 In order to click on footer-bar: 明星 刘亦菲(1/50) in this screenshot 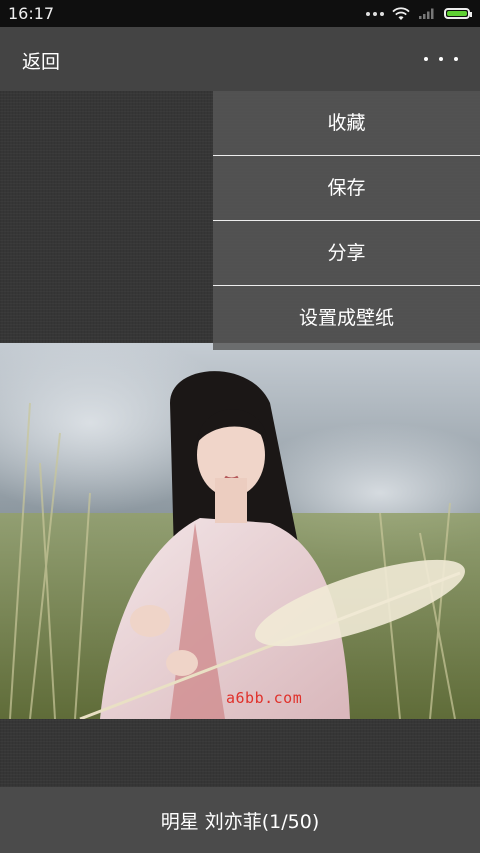, I will do `click(240, 820)`.